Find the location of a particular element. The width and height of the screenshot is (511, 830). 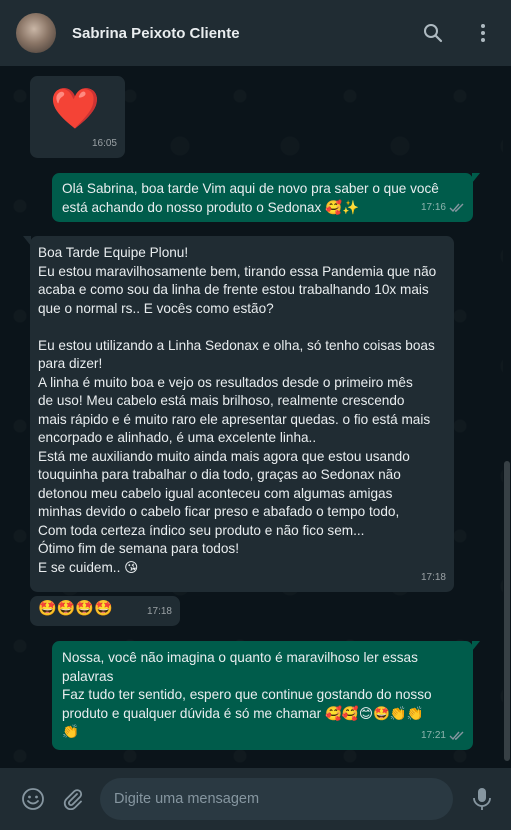

search-icon is located at coordinates (433, 33).